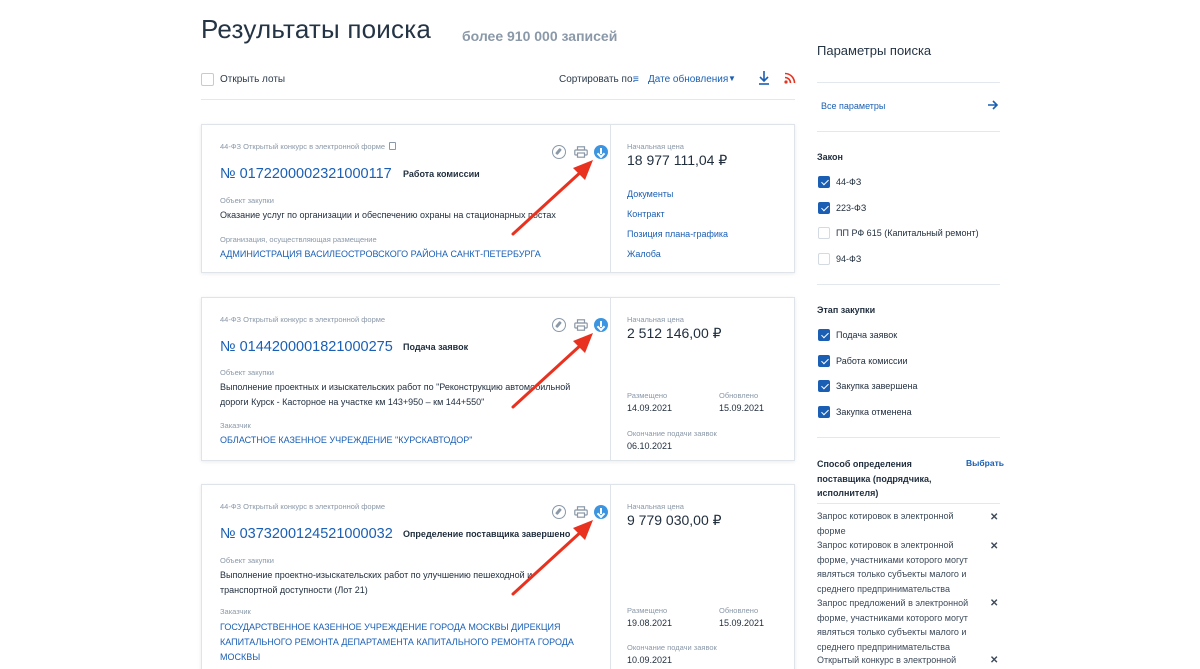 The image size is (1200, 669). Describe the element at coordinates (877, 386) in the screenshot. I see `stage-completed-label: Закупка завершена` at that location.